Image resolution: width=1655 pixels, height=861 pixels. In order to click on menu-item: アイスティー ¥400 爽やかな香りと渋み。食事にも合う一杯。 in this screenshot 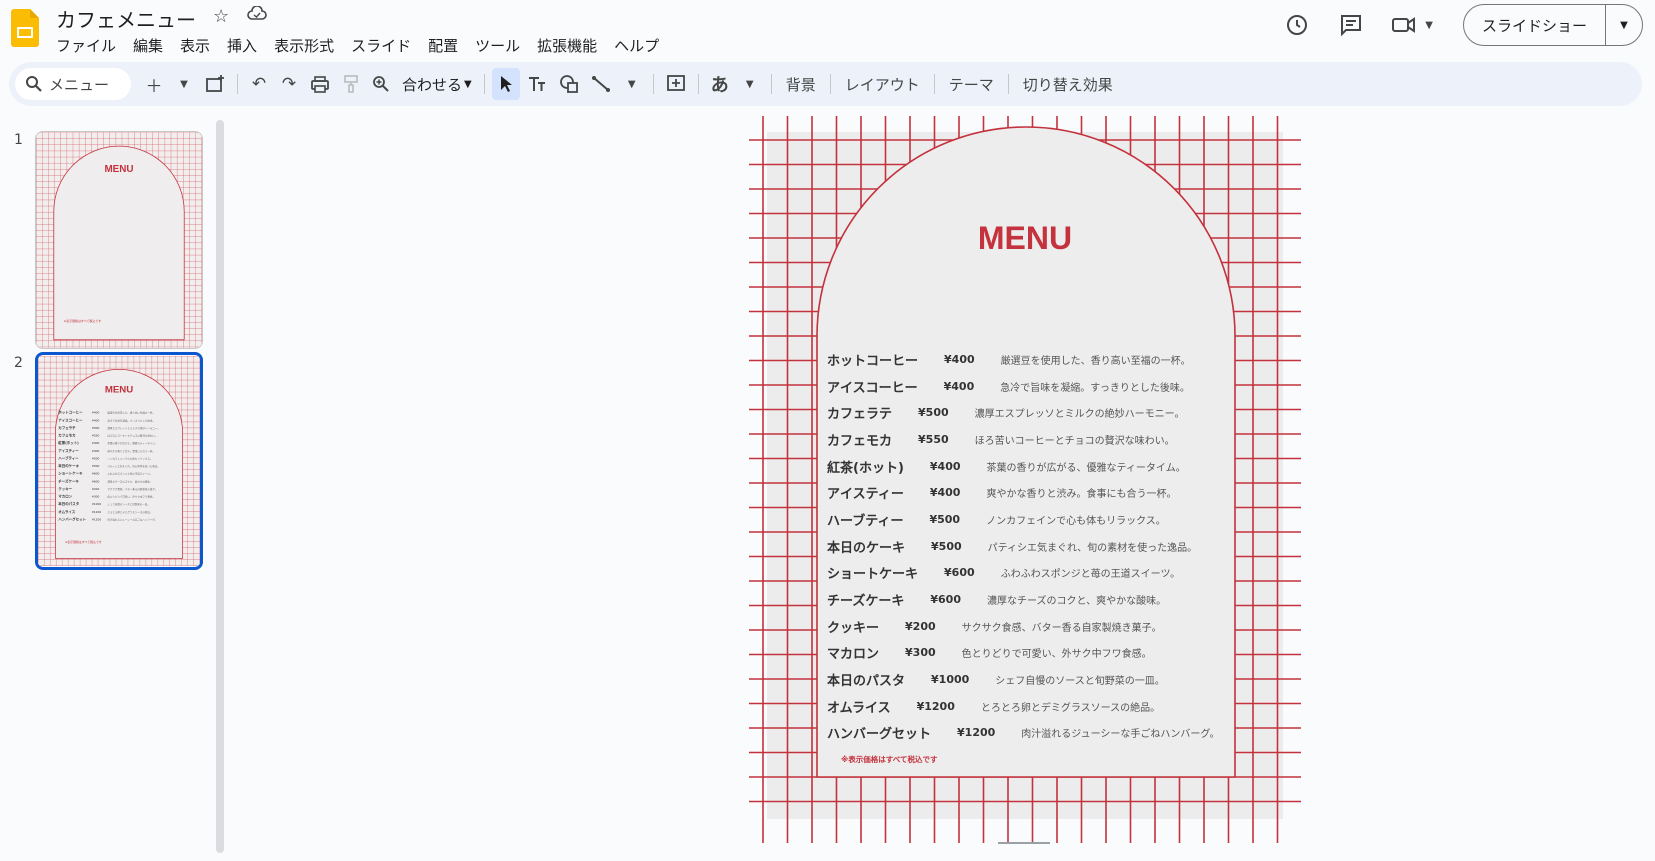, I will do `click(1062, 492)`.